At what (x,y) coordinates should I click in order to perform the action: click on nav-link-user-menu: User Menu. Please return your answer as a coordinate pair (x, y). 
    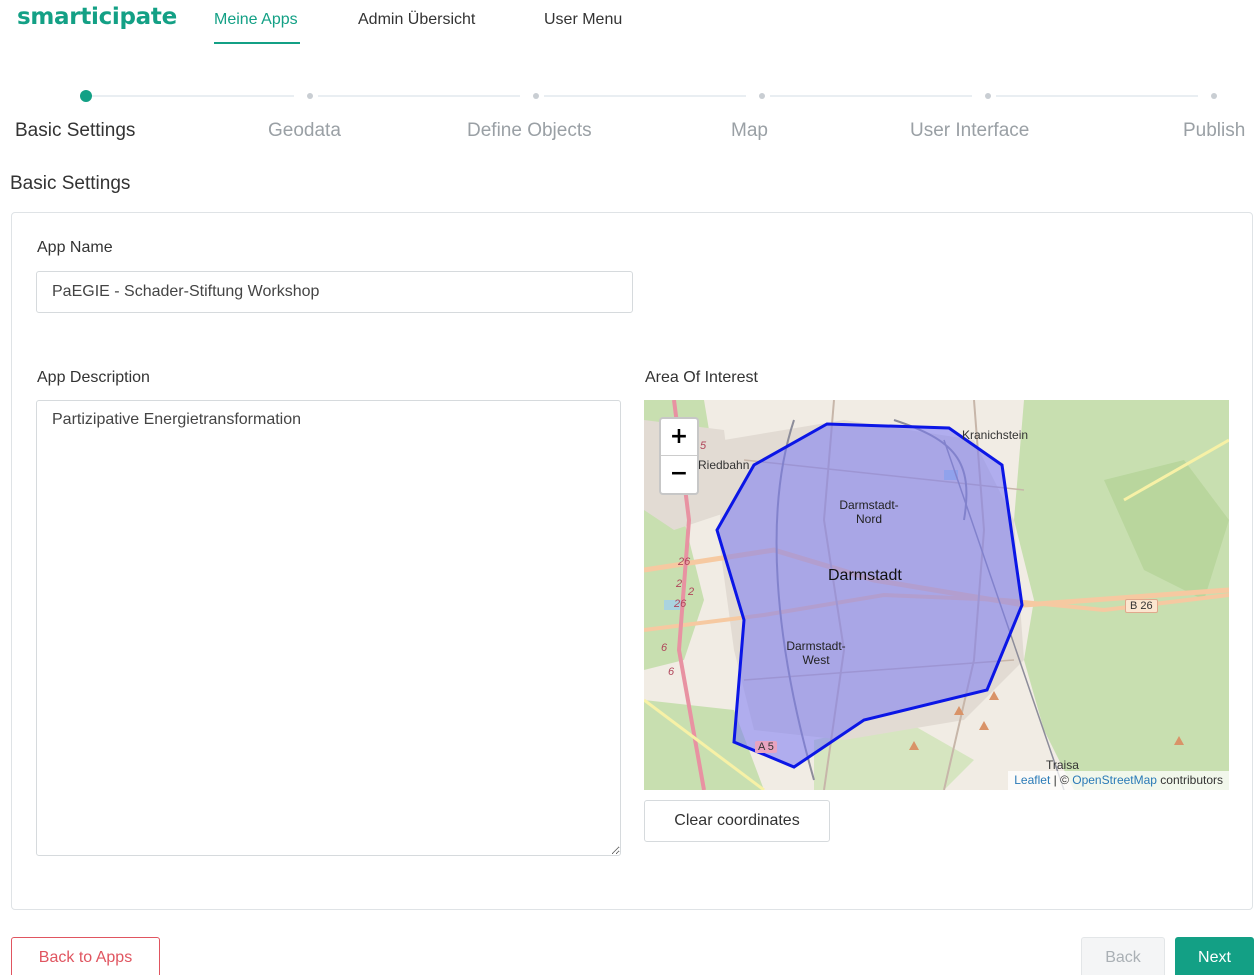
    Looking at the image, I should click on (583, 20).